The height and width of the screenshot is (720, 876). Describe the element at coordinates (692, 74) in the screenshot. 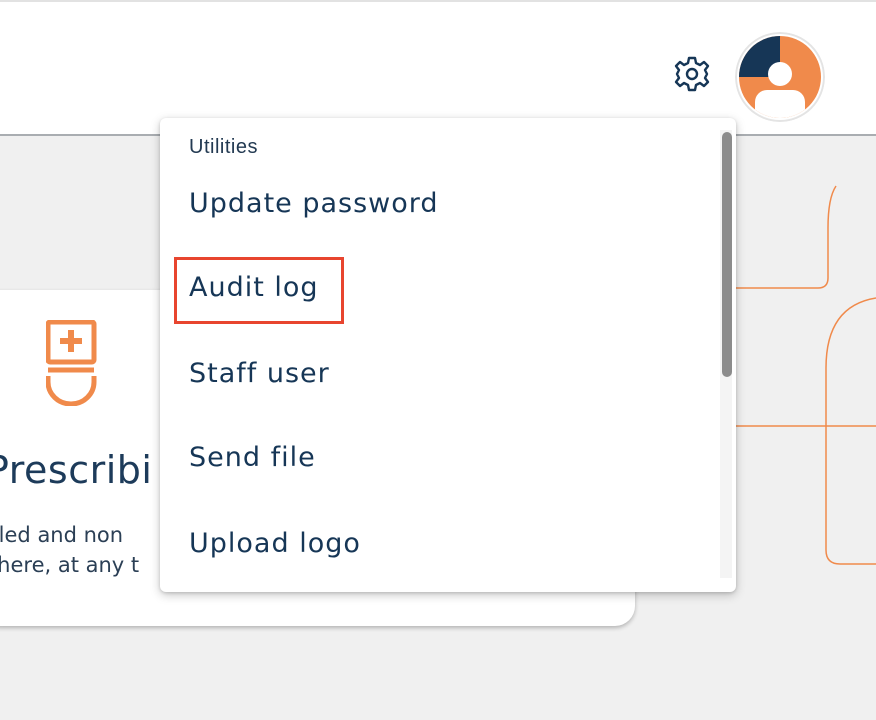

I see `gear-icon` at that location.